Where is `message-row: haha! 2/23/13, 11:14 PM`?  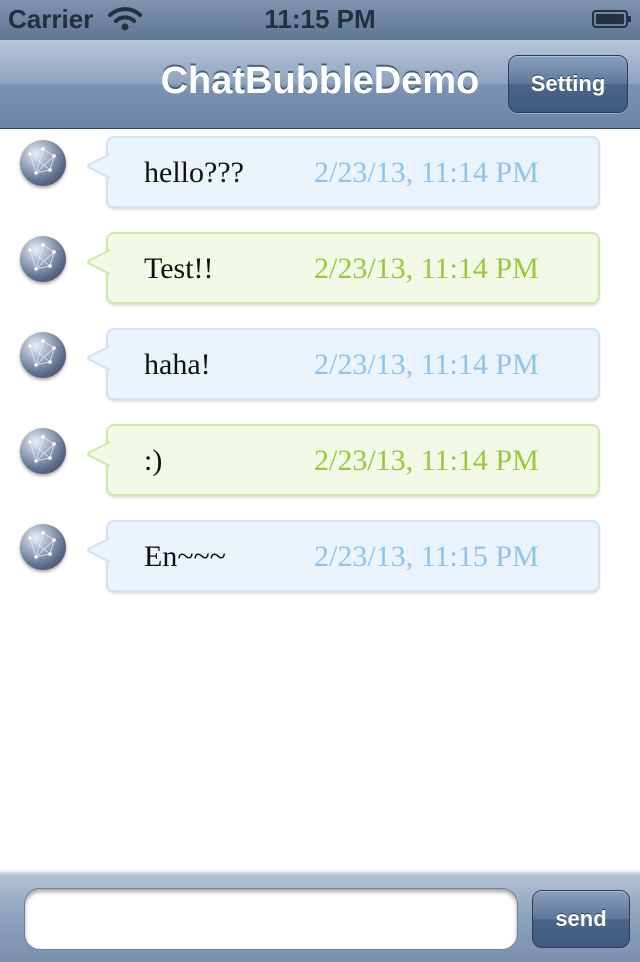 message-row: haha! 2/23/13, 11:14 PM is located at coordinates (320, 360).